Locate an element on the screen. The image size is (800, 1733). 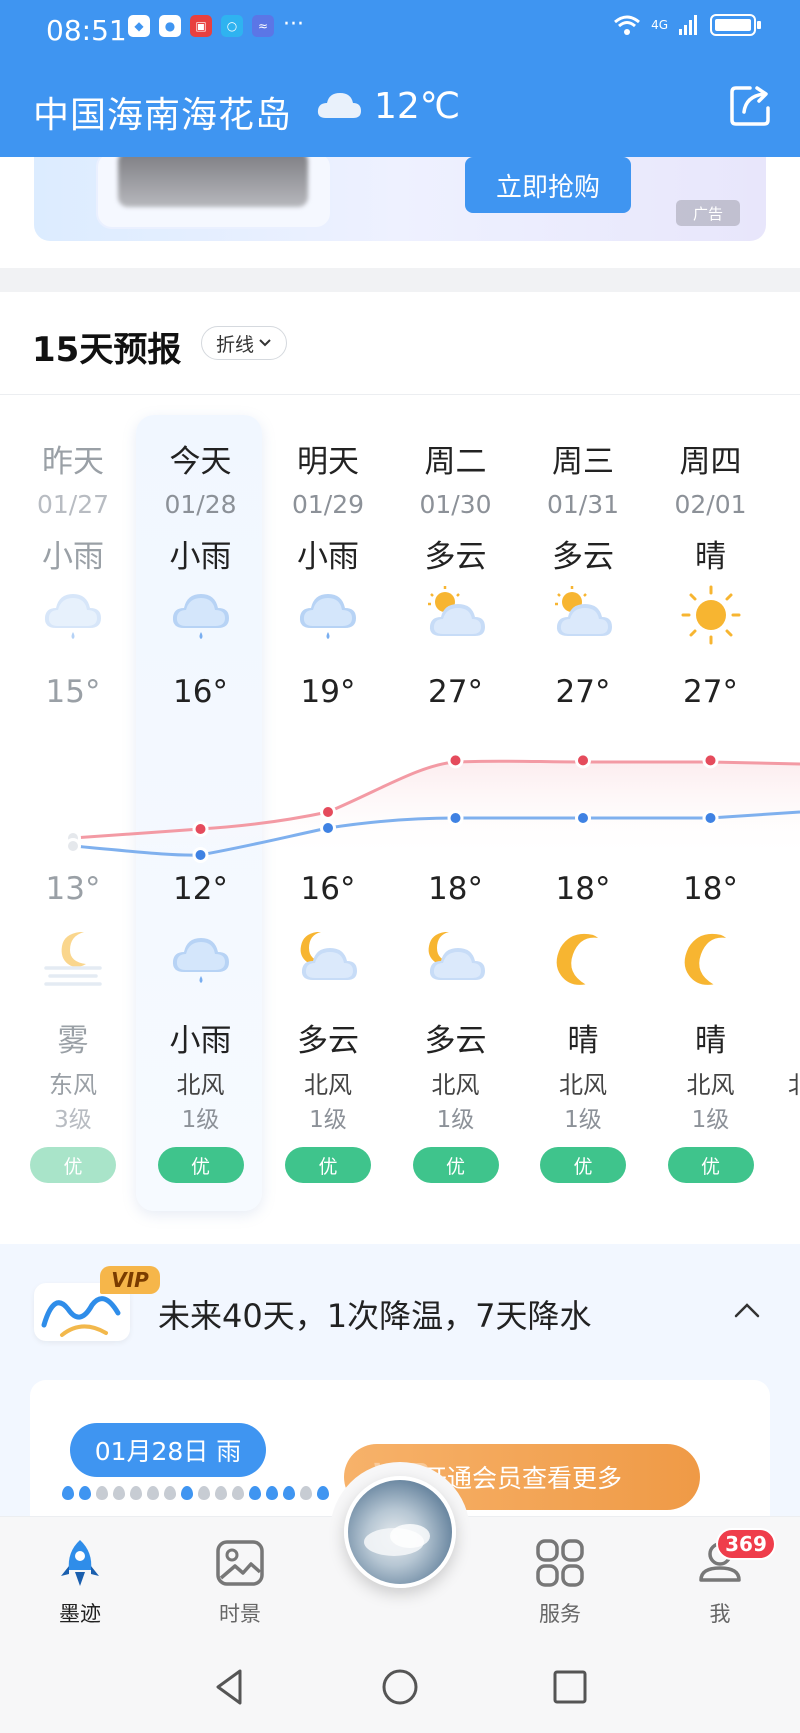
chevron-down-icon is located at coordinates (265, 343).